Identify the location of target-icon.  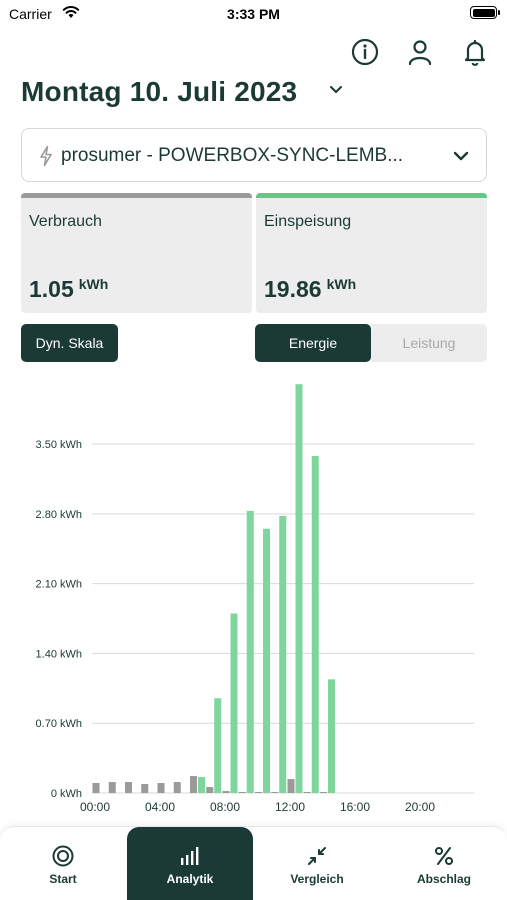
(63, 856).